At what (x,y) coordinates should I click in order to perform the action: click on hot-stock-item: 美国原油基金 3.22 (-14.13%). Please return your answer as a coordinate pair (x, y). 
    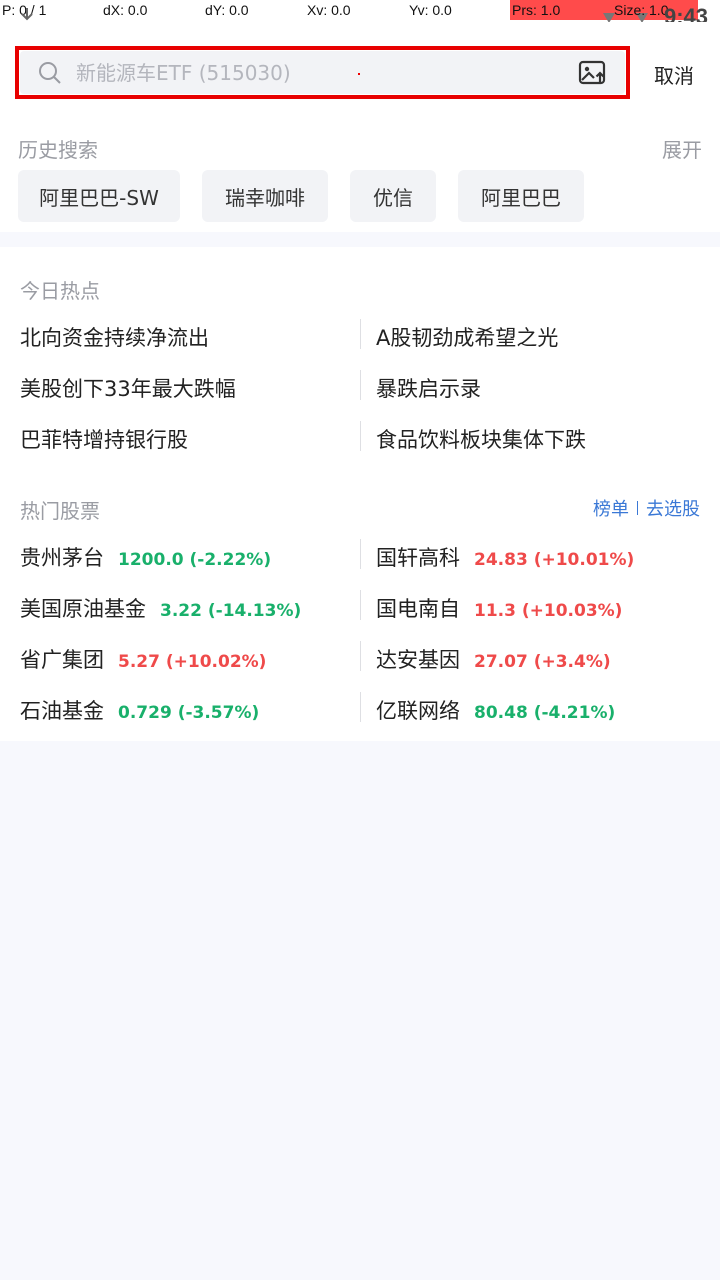
    Looking at the image, I should click on (160, 608).